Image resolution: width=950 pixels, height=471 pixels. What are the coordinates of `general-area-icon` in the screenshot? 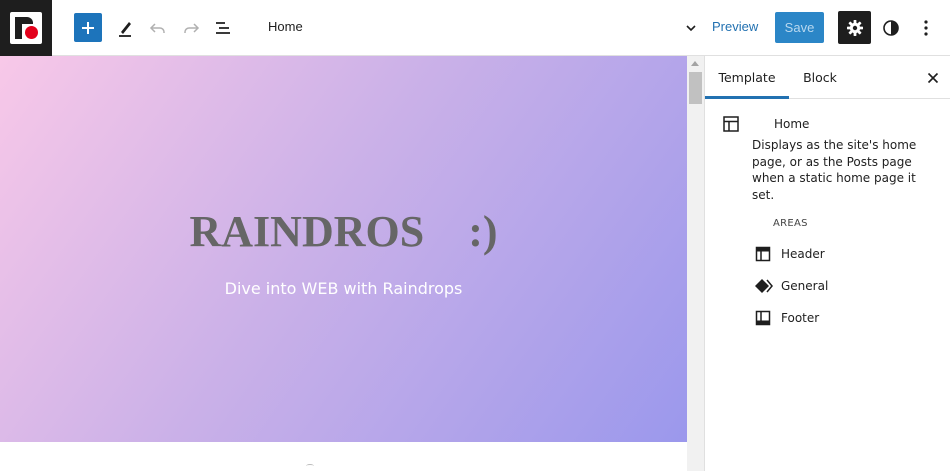 It's located at (763, 286).